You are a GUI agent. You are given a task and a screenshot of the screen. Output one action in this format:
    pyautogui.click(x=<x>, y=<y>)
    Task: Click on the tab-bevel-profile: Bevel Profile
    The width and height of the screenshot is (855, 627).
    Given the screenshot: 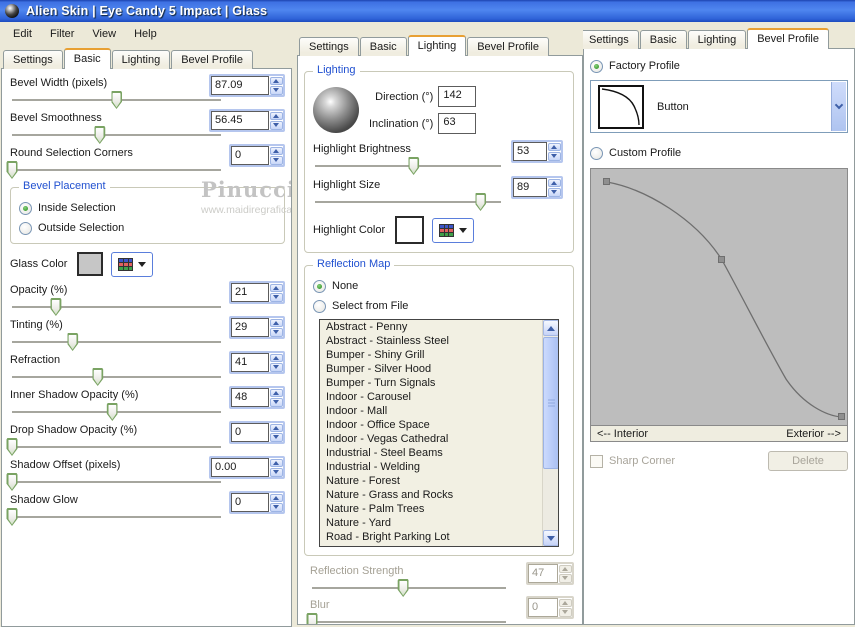 What is the action you would take?
    pyautogui.click(x=788, y=38)
    